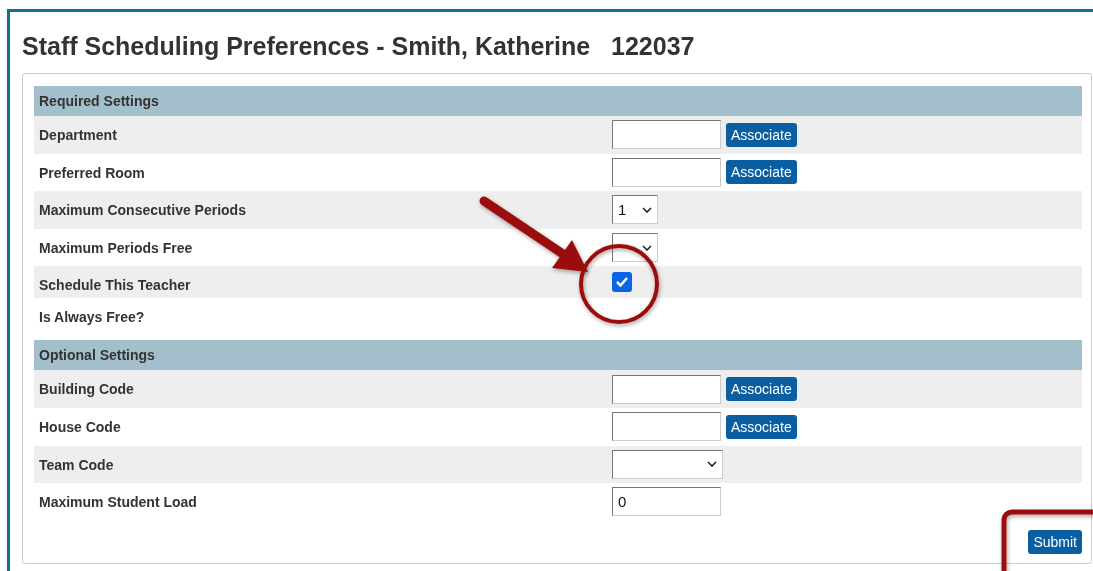 The image size is (1093, 571). What do you see at coordinates (115, 285) in the screenshot?
I see `field-label: Schedule This Teacher` at bounding box center [115, 285].